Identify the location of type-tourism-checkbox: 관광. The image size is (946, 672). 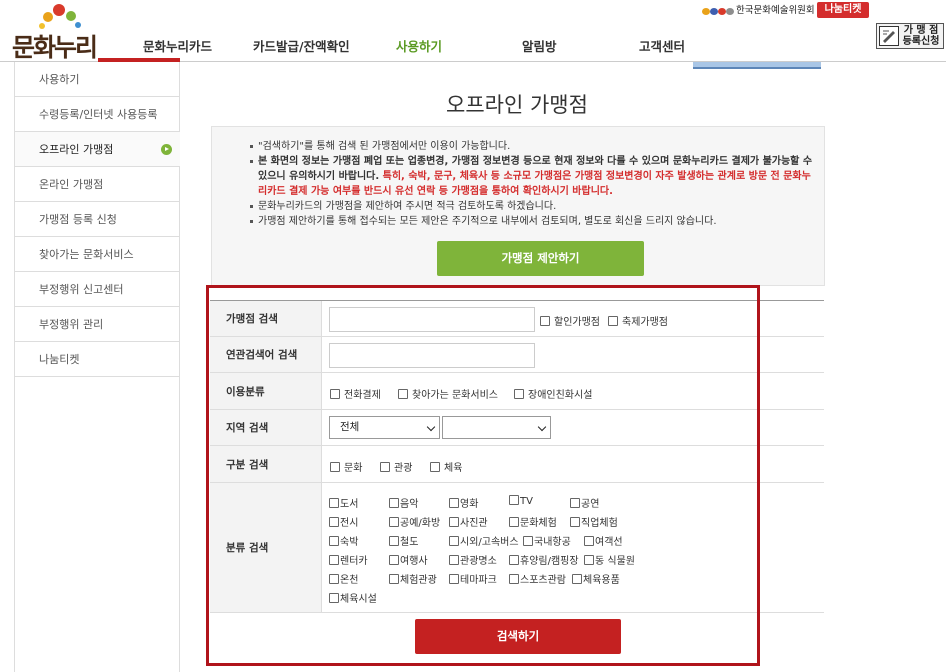
(396, 466).